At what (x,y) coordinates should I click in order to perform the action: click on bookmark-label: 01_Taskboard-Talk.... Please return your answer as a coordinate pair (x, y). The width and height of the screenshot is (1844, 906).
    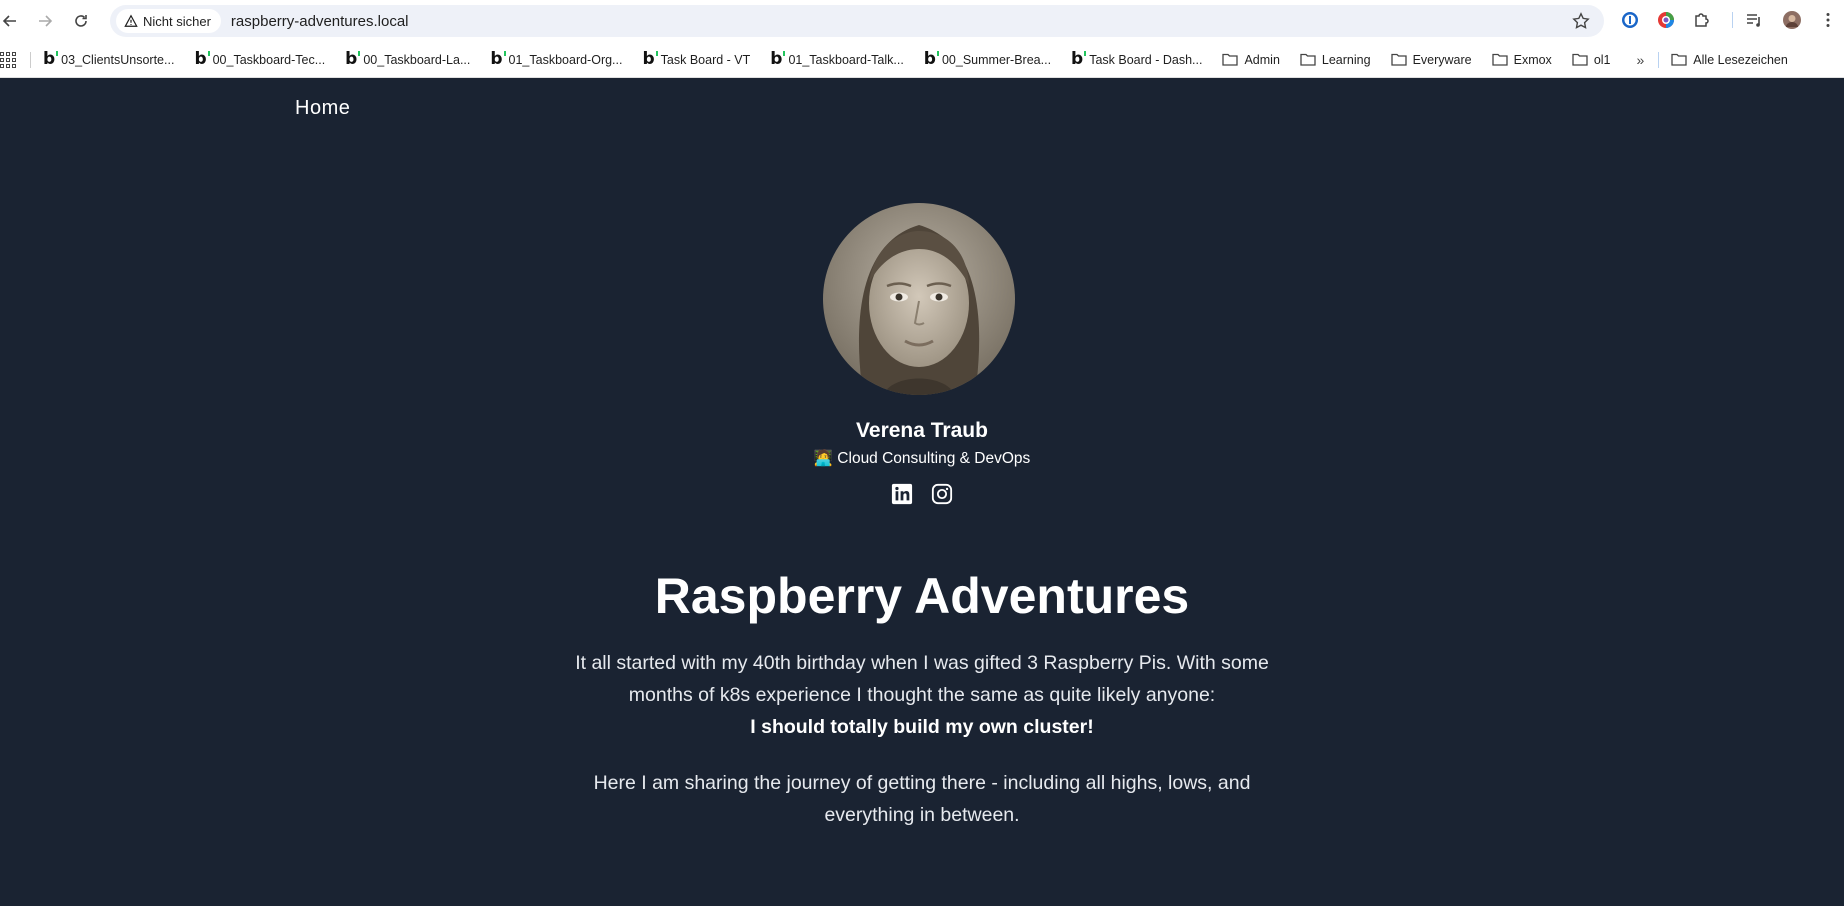
    Looking at the image, I should click on (846, 59).